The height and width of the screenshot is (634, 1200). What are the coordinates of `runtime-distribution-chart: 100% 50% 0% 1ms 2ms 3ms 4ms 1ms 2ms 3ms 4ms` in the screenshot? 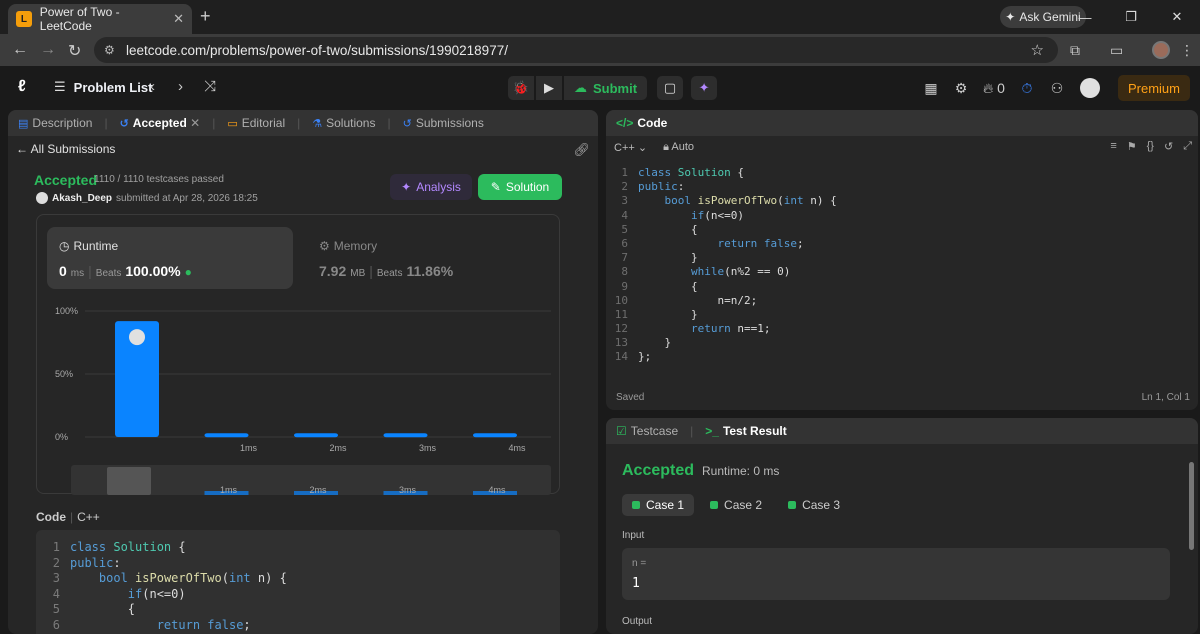 It's located at (299, 395).